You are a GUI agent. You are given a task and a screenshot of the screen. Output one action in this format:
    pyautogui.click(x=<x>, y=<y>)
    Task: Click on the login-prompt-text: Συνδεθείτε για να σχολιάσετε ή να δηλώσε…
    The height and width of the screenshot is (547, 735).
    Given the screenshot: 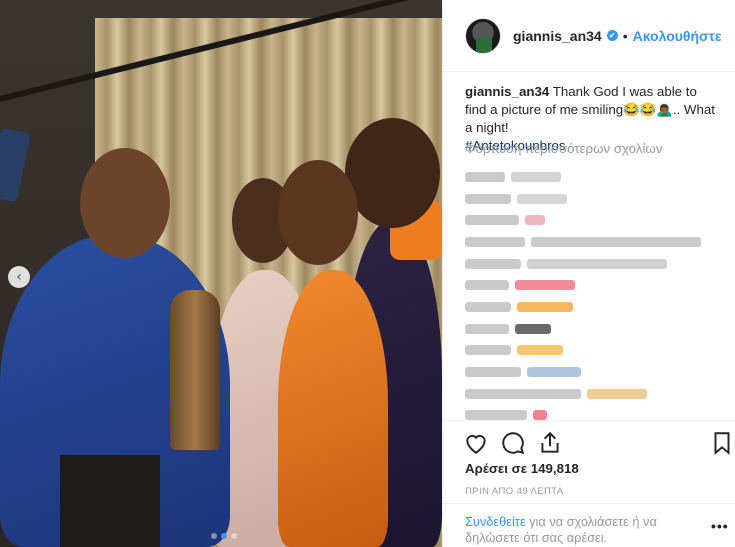 What is the action you would take?
    pyautogui.click(x=580, y=530)
    